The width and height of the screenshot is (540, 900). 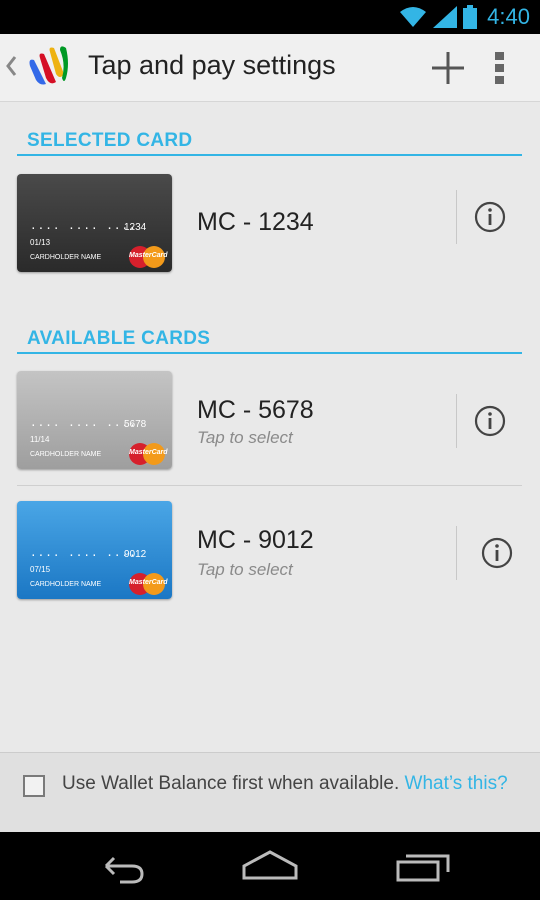 I want to click on wifi-icon, so click(x=413, y=17).